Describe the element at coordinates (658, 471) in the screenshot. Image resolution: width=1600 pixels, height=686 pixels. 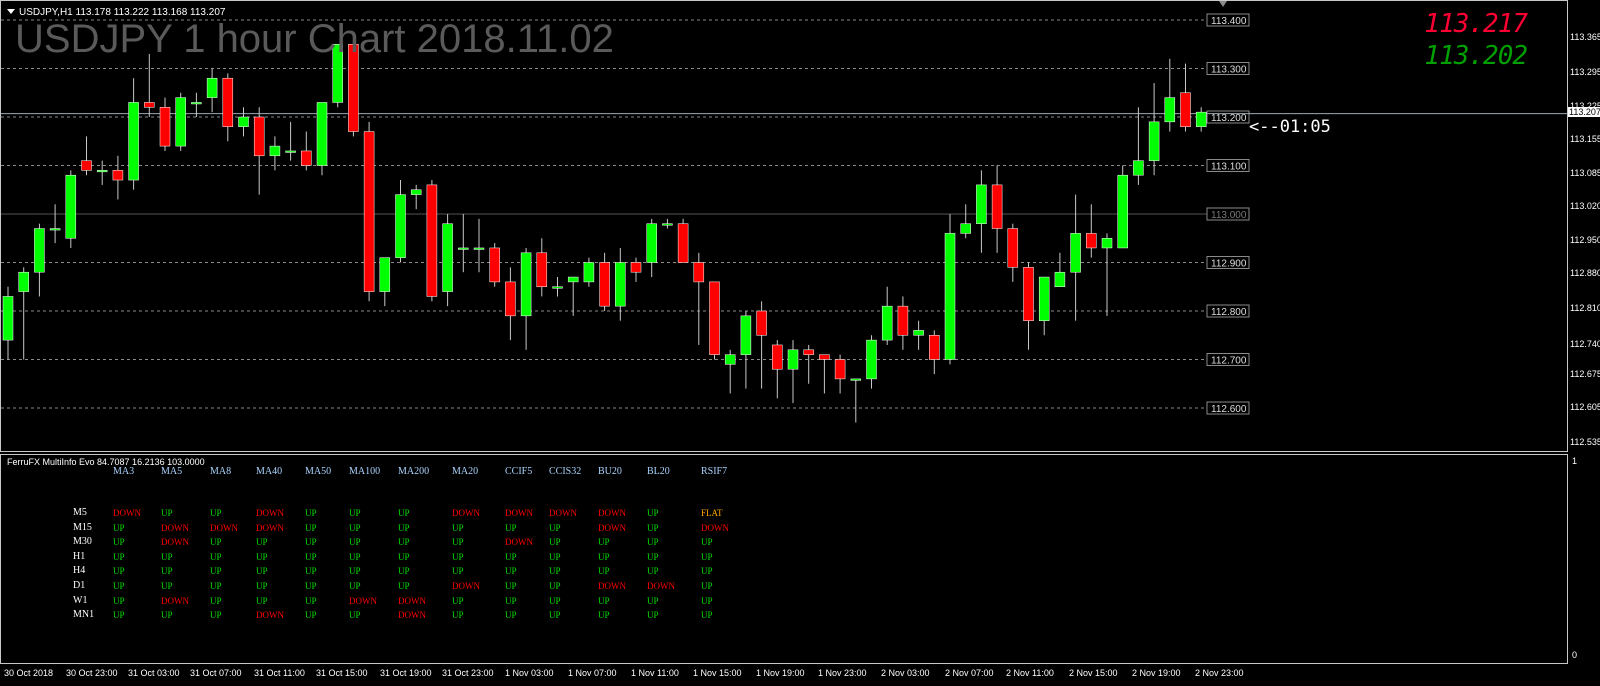
I see `multiinfo-column-header: BL20` at that location.